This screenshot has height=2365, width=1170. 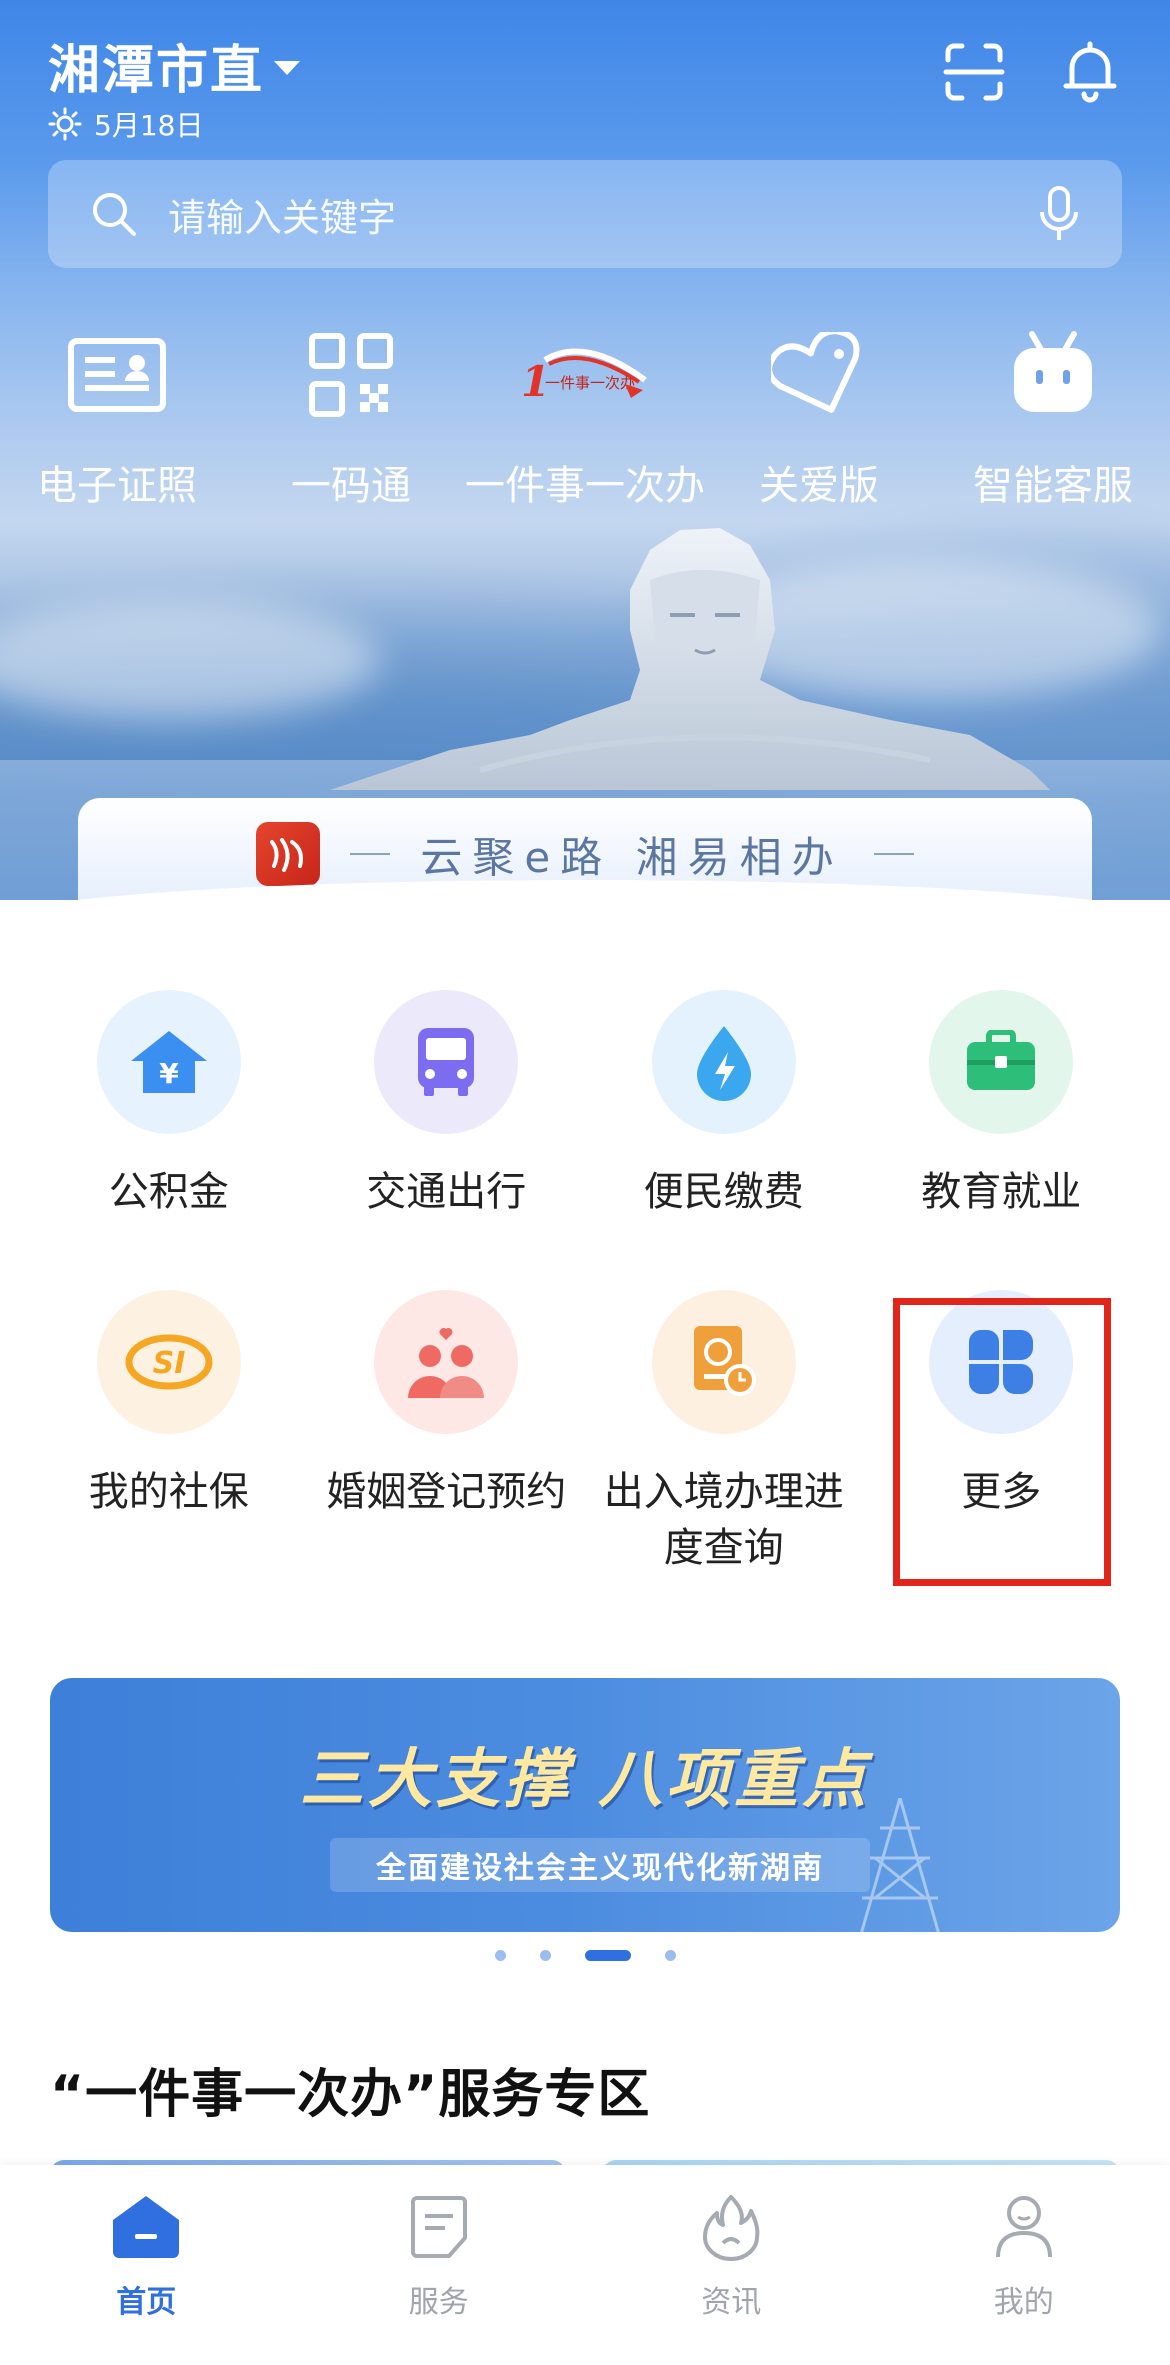 What do you see at coordinates (1090, 72) in the screenshot?
I see `bell-icon` at bounding box center [1090, 72].